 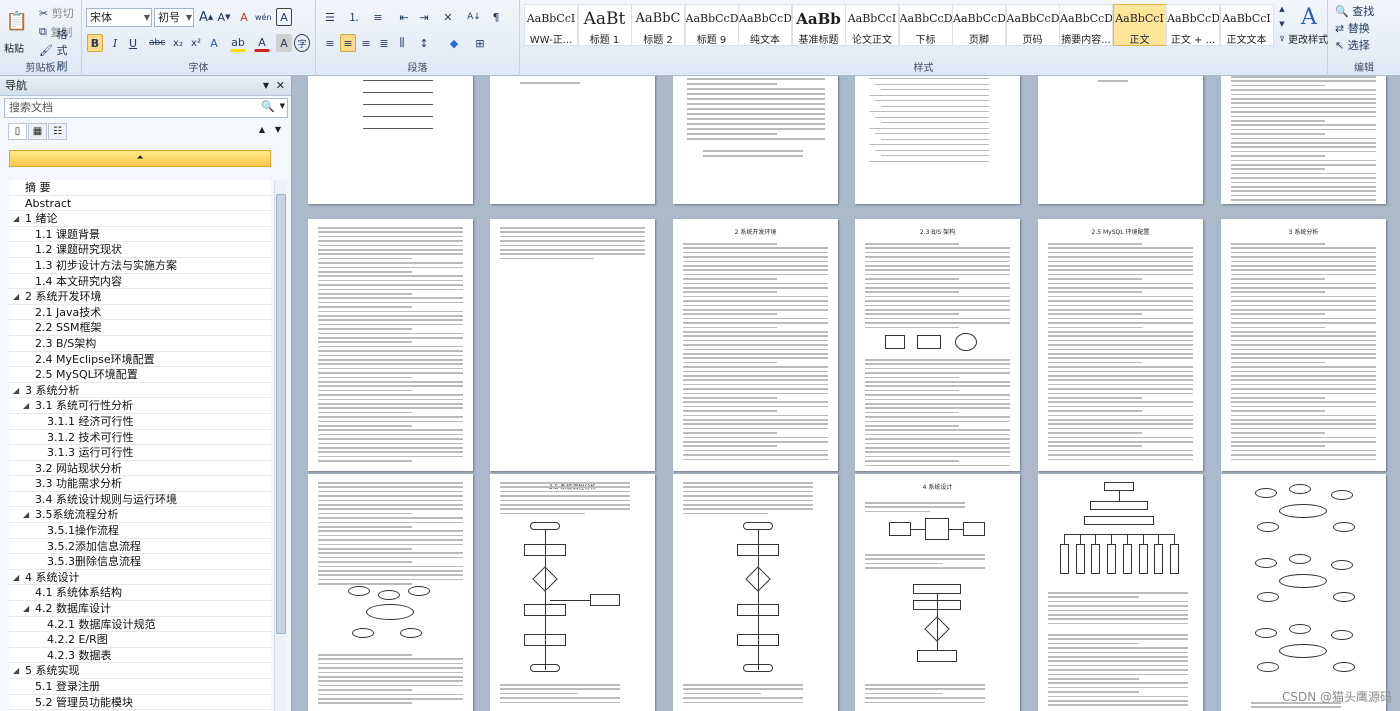 What do you see at coordinates (284, 17) in the screenshot?
I see `char-border-button: A` at bounding box center [284, 17].